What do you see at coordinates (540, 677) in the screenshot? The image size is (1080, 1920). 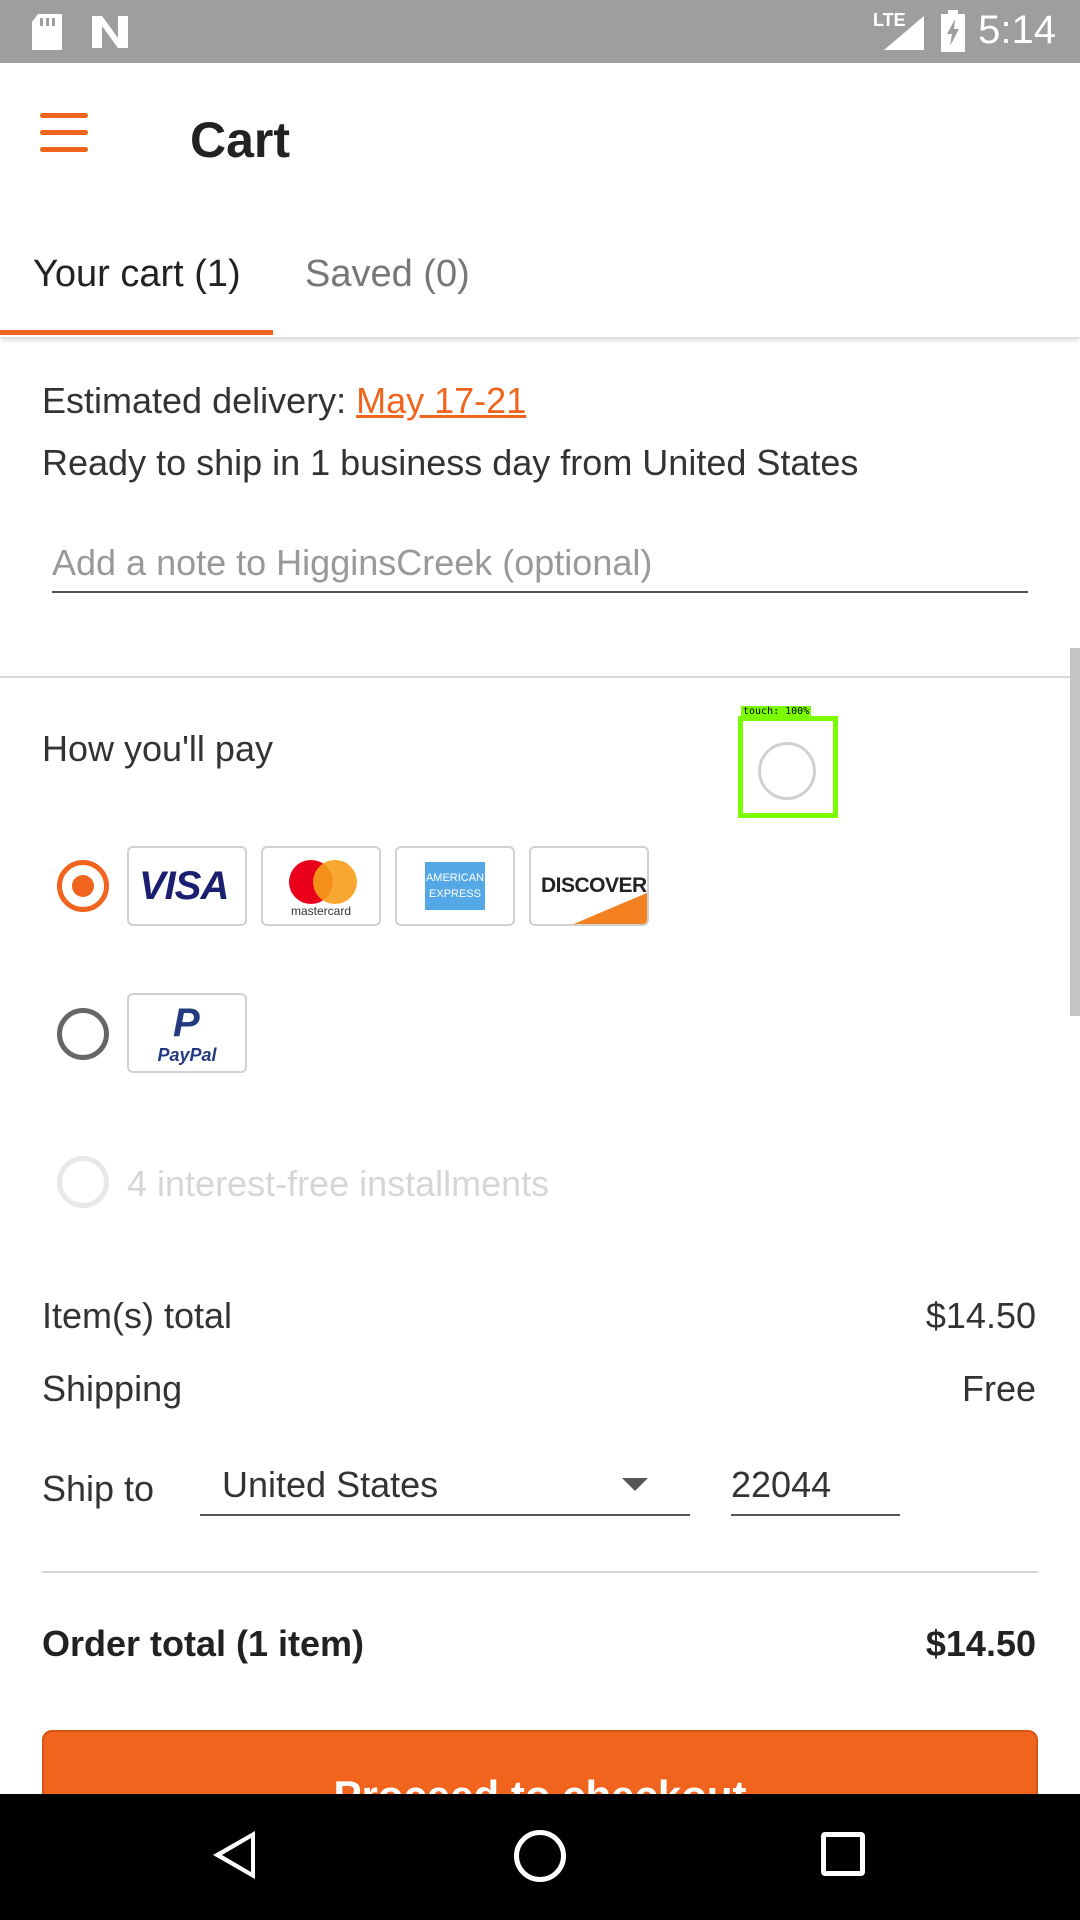 I see `section-divider` at bounding box center [540, 677].